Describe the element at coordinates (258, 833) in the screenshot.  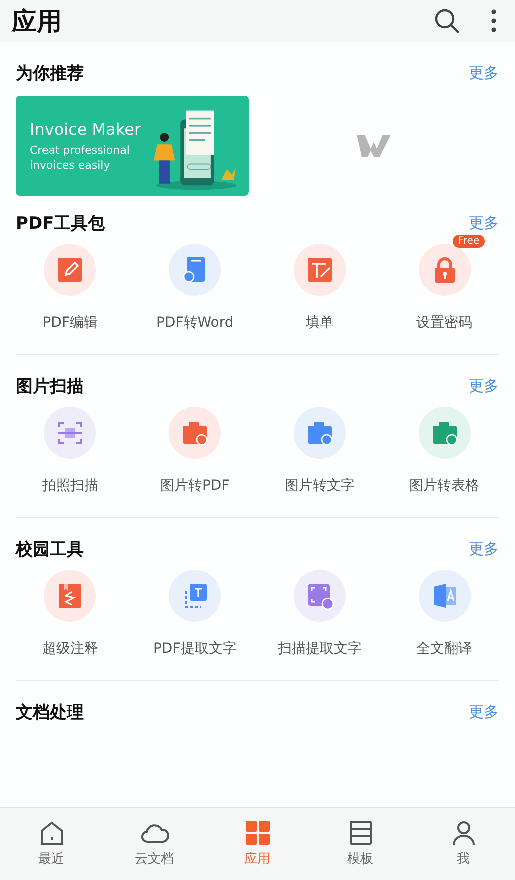
I see `grid-icon` at that location.